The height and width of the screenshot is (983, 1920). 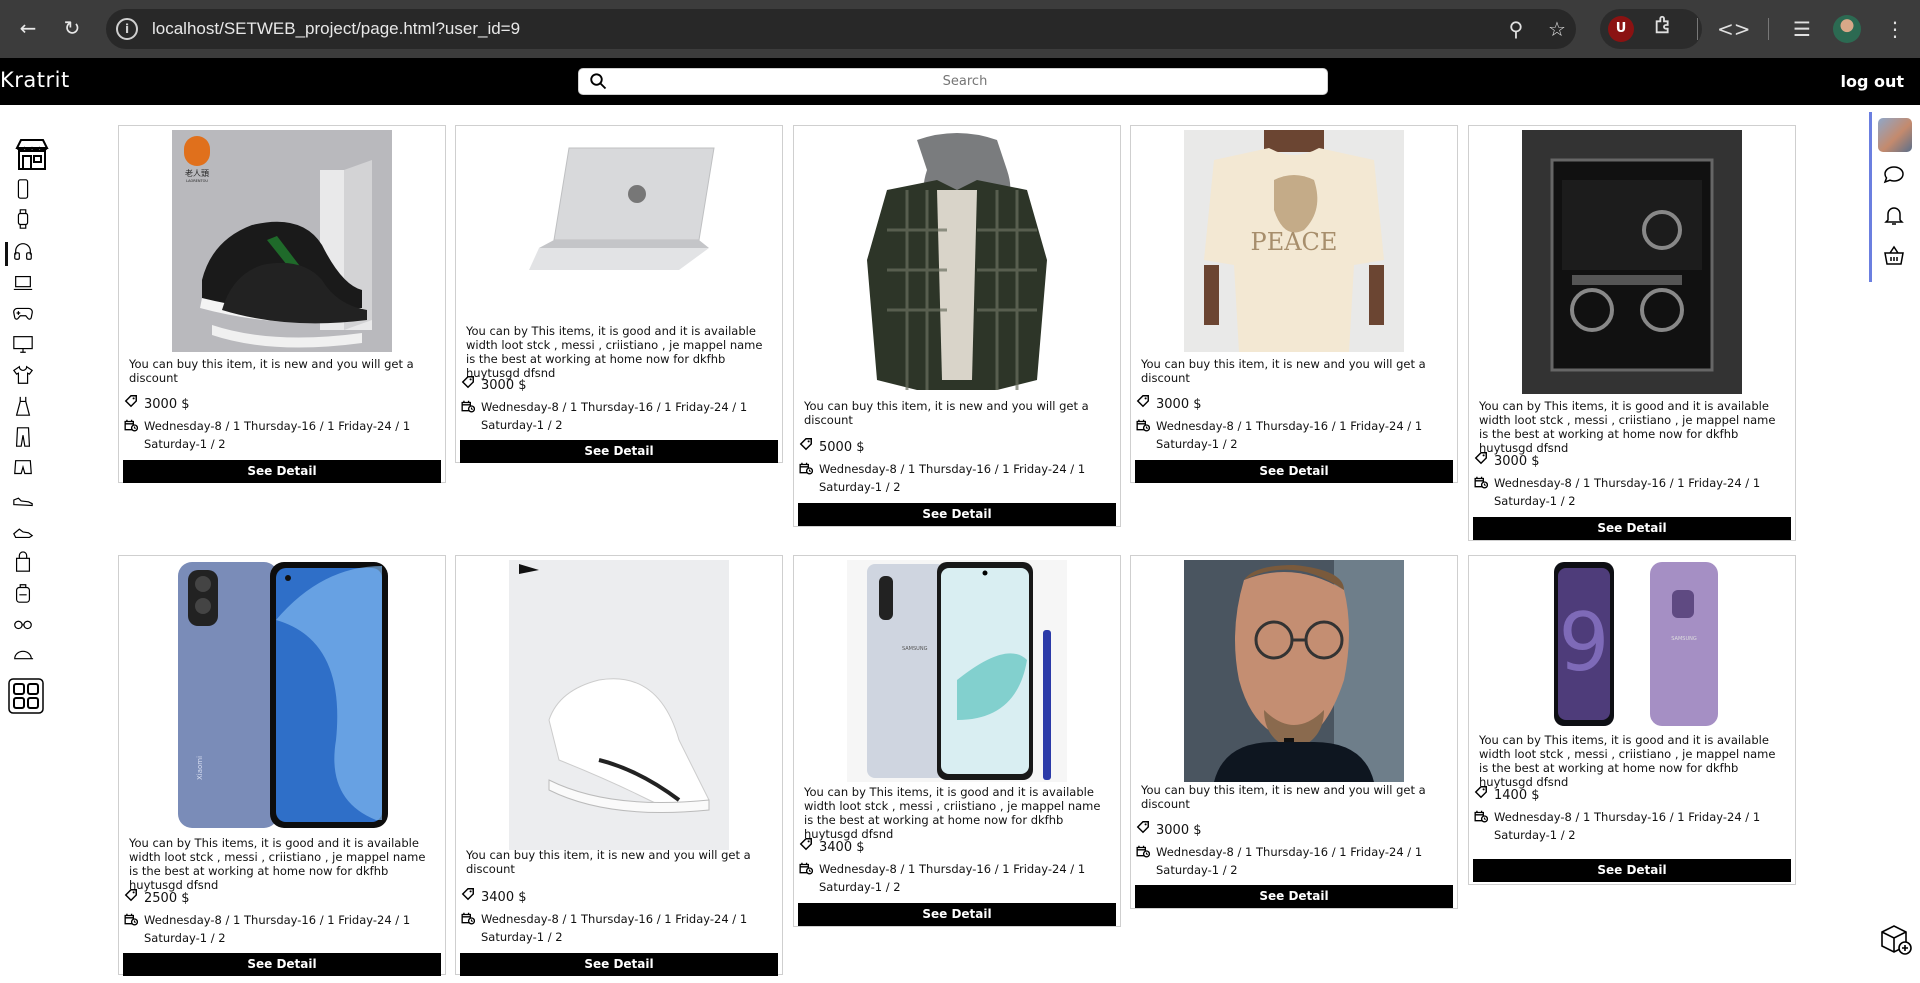 What do you see at coordinates (1894, 215) in the screenshot?
I see `bell-icon` at bounding box center [1894, 215].